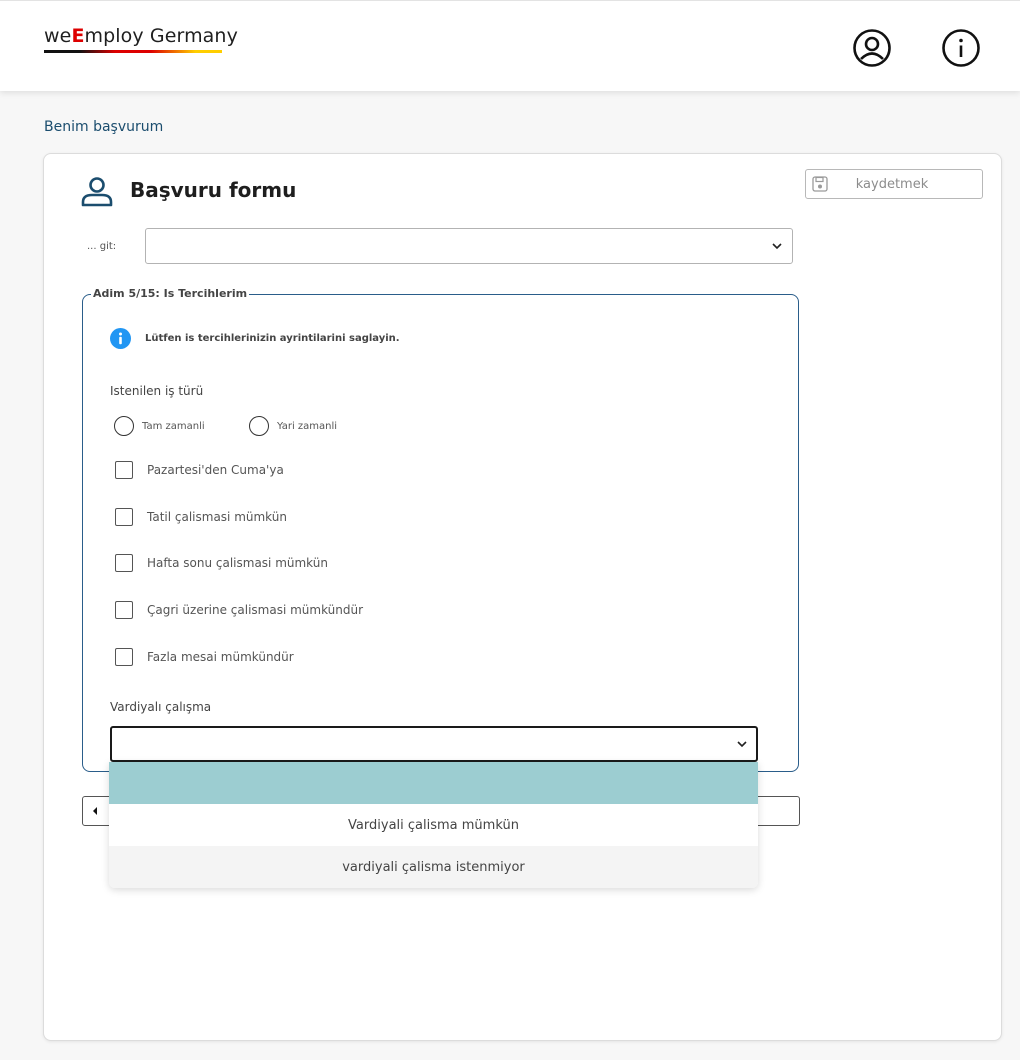  What do you see at coordinates (133, 51) in the screenshot?
I see `logo-flag-underline` at bounding box center [133, 51].